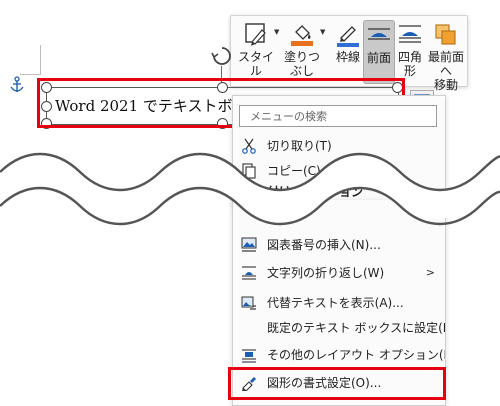 This screenshot has width=500, height=406. Describe the element at coordinates (348, 36) in the screenshot. I see `outline-pen-icon` at that location.